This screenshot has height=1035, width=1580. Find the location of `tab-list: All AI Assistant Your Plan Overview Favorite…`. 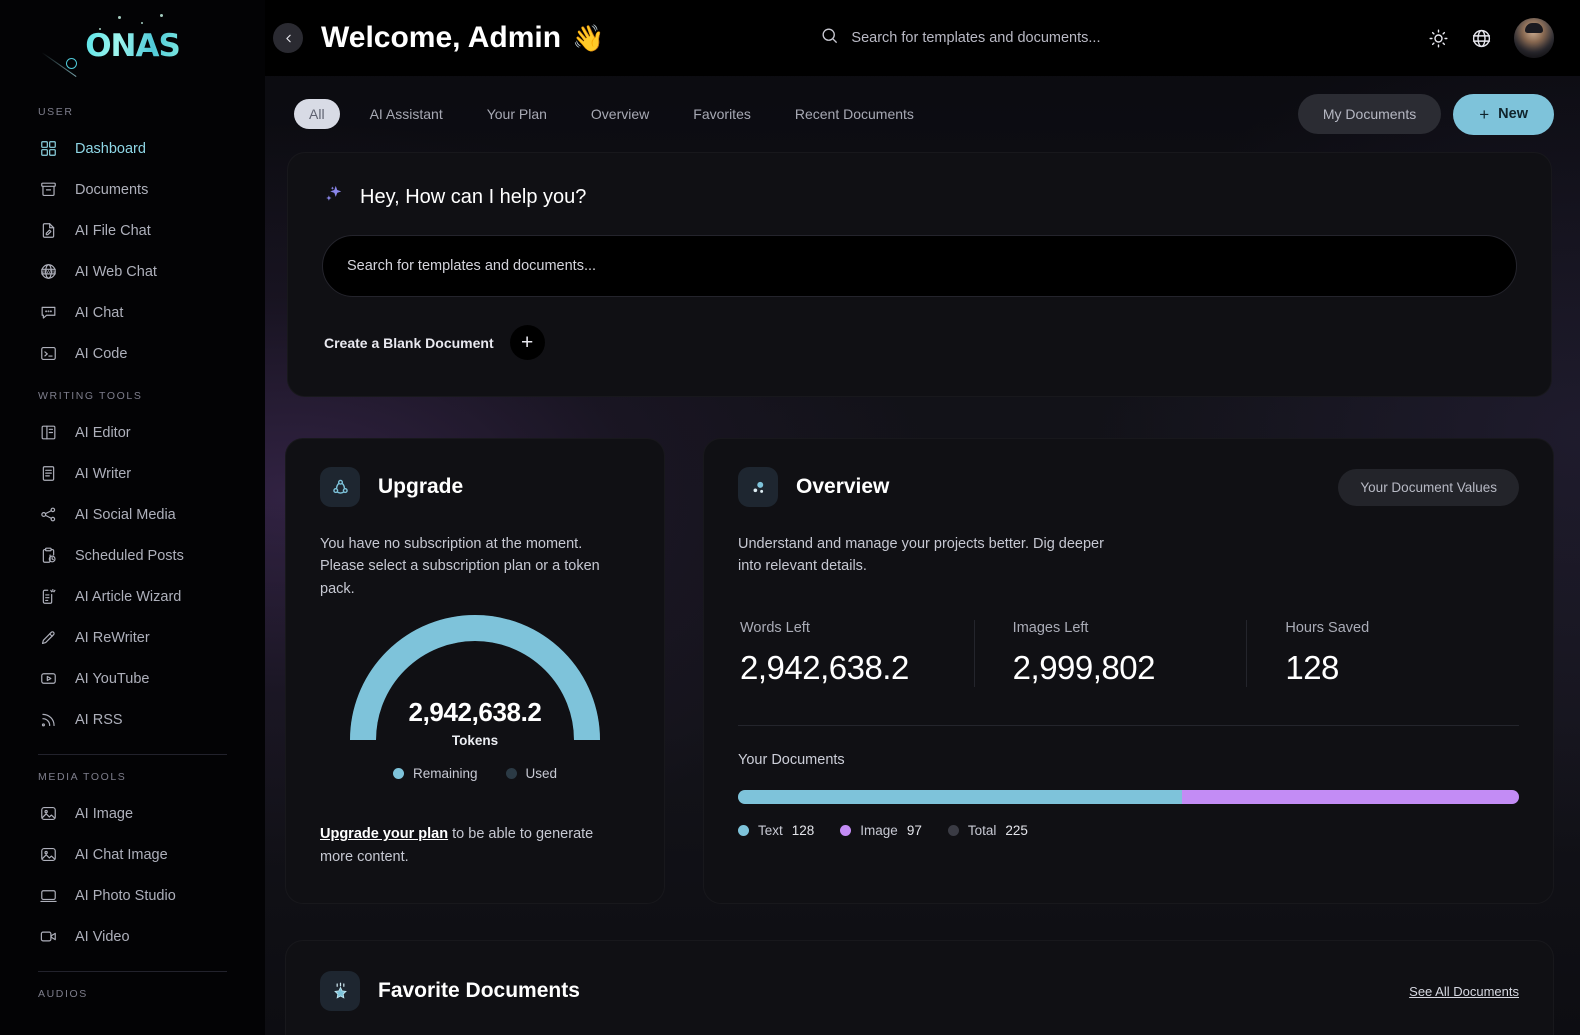

tab-list: All AI Assistant Your Plan Overview Favorite… is located at coordinates (611, 114).